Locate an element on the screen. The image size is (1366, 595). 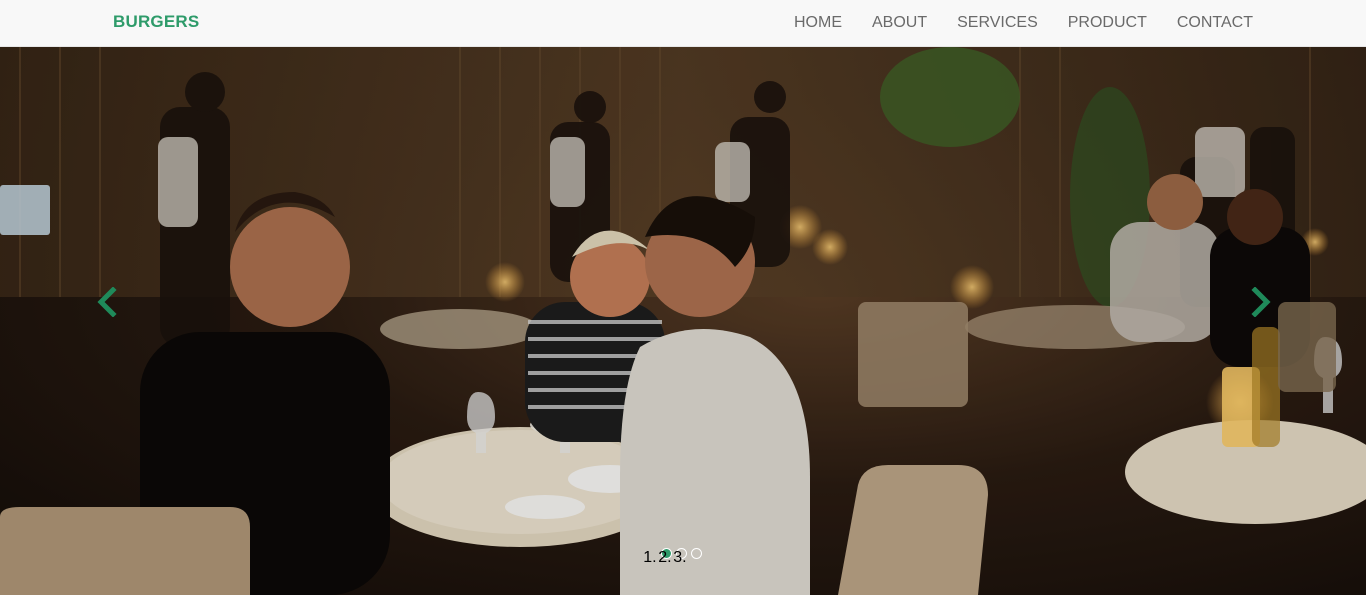
carousel-next-button is located at coordinates (1261, 302).